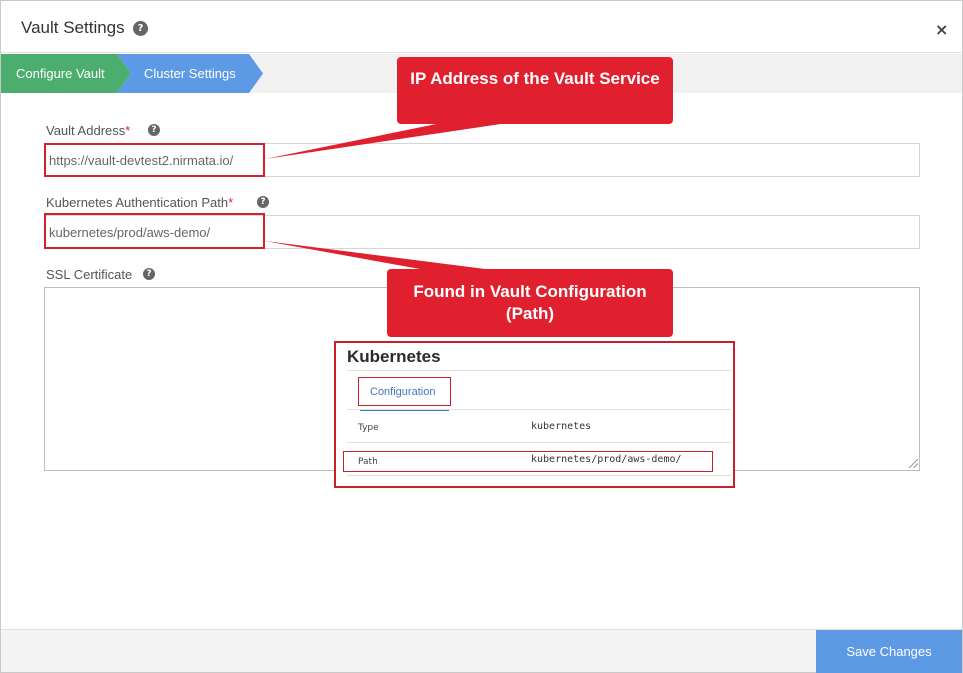 Image resolution: width=963 pixels, height=673 pixels. I want to click on highlight-auth-path, so click(154, 231).